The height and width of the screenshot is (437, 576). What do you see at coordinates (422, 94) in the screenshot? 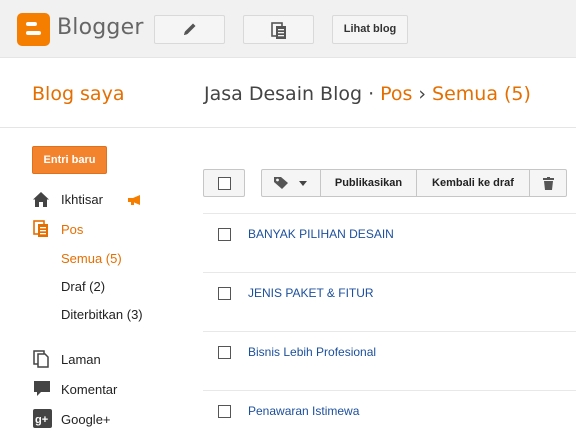
I see `breadcrumb-arrow: ›` at bounding box center [422, 94].